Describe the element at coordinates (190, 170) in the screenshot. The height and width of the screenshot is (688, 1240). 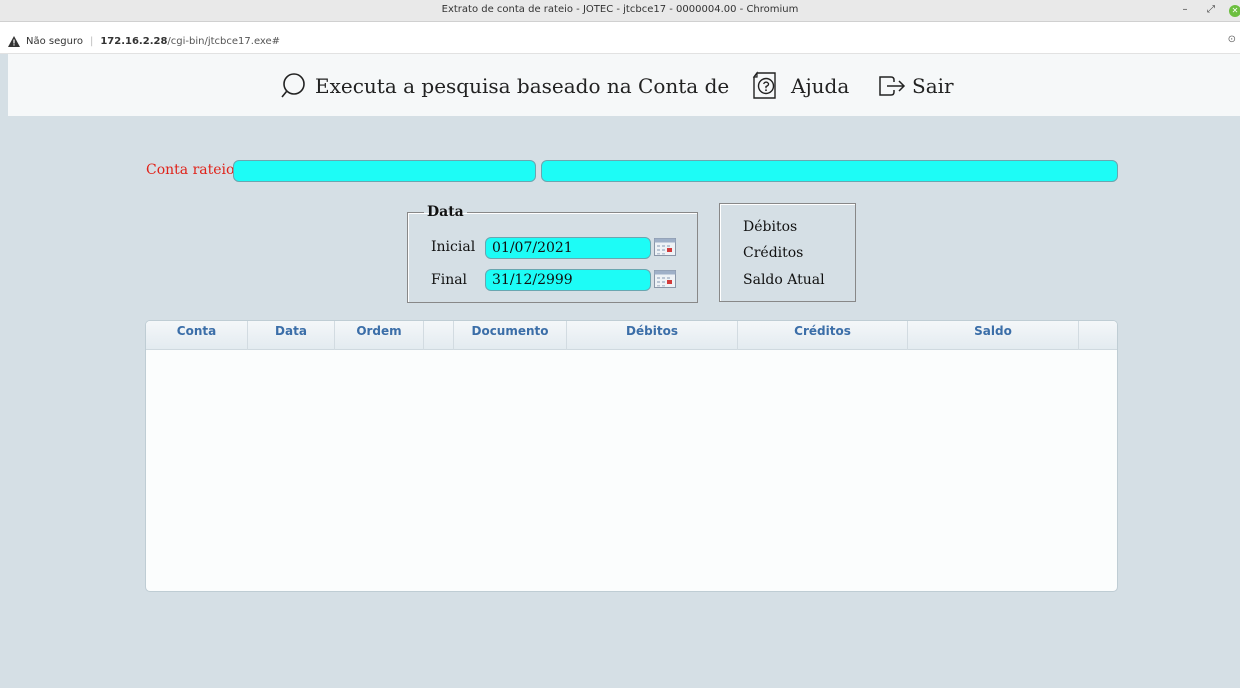
I see `conta-rateio-label: Conta rateio` at that location.